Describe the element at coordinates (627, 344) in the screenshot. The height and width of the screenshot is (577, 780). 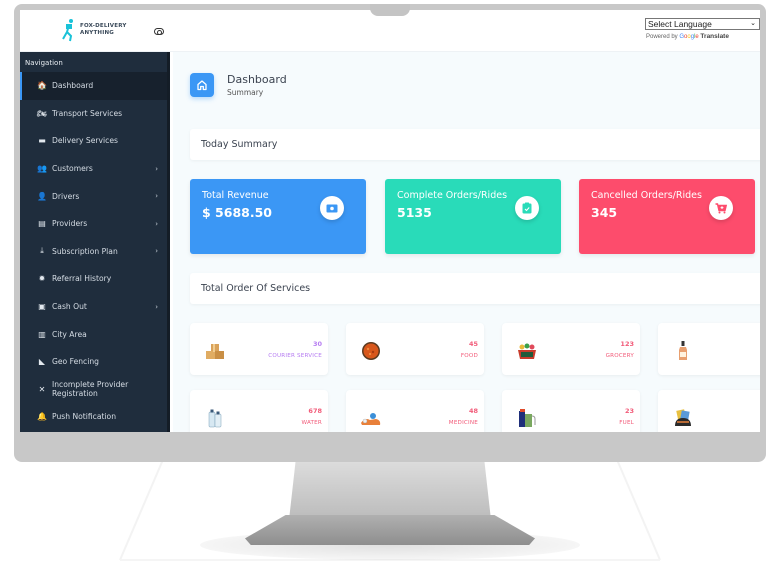
I see `service-count: 123` at that location.